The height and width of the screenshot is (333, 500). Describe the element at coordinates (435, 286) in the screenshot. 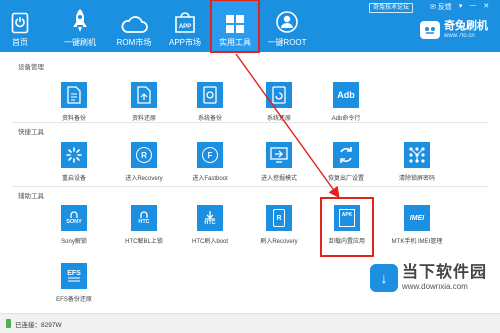

I see `watermark-url: www.downxia.com` at that location.